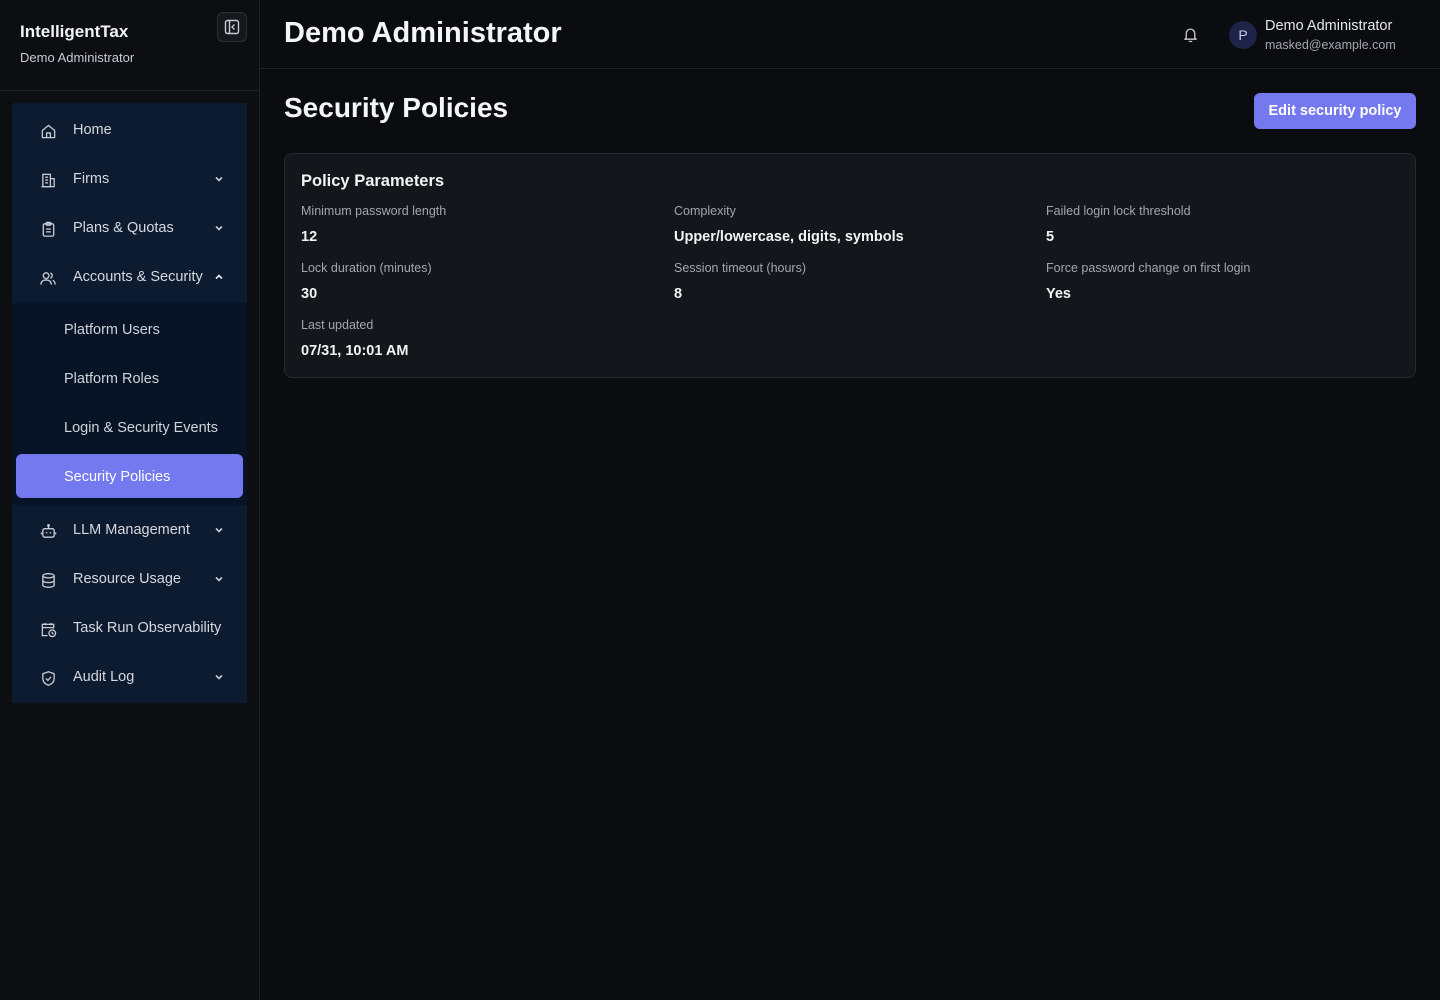  Describe the element at coordinates (147, 628) in the screenshot. I see `sidebar-item-label: Task Run Observability` at that location.